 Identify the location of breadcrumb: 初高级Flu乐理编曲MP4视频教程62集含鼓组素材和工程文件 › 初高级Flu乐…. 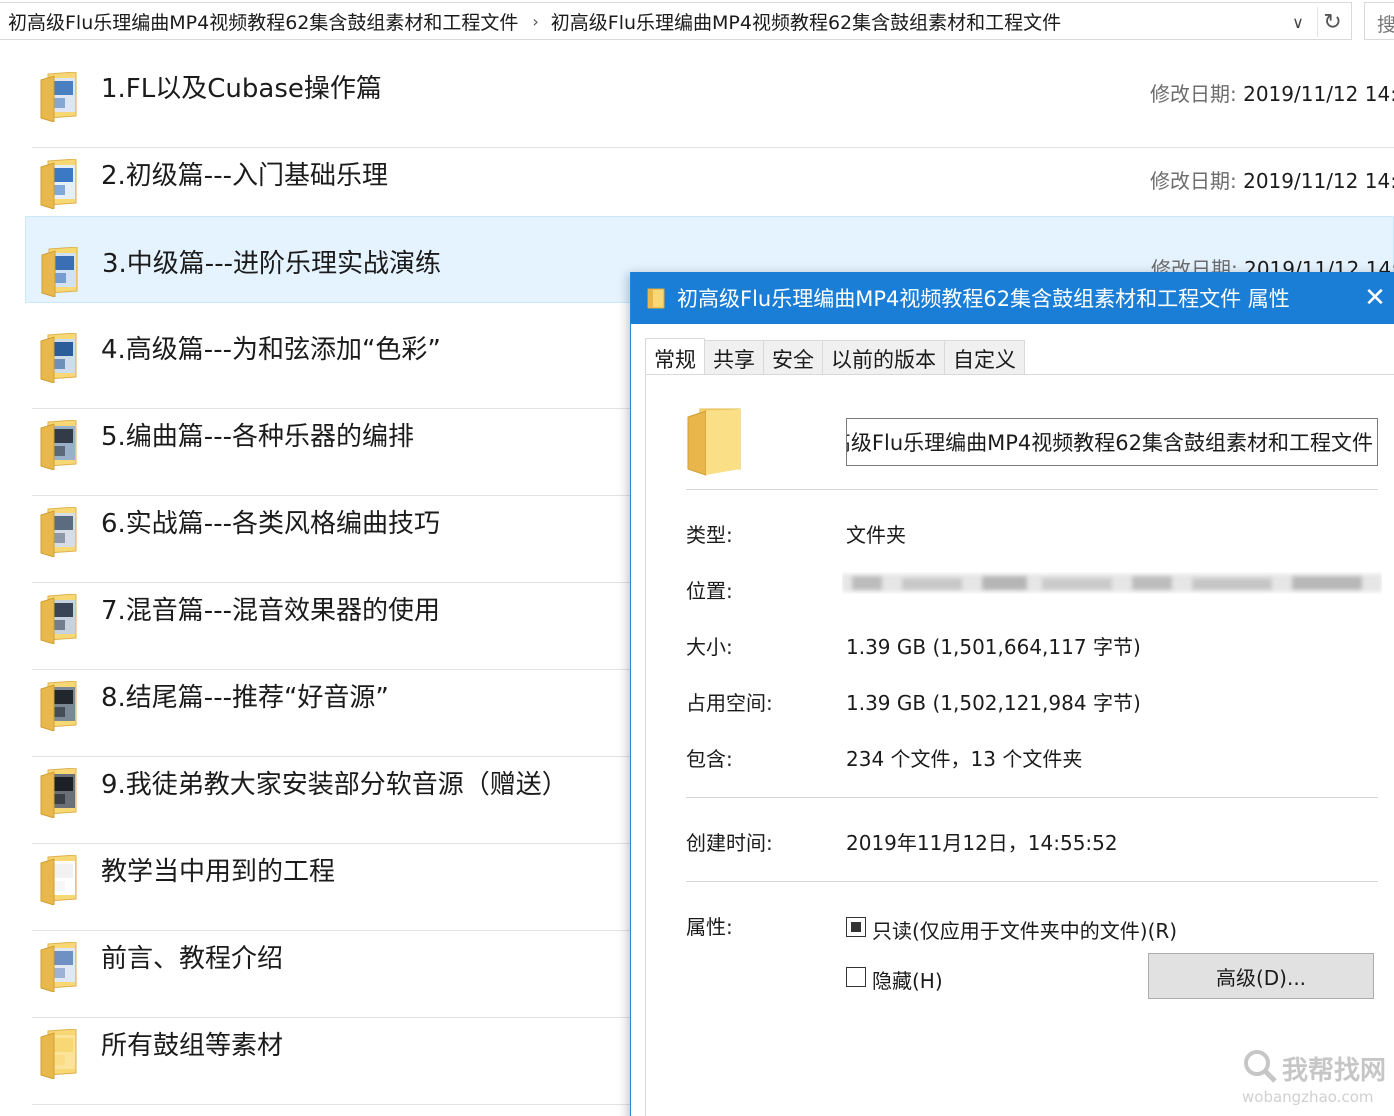
(676, 21).